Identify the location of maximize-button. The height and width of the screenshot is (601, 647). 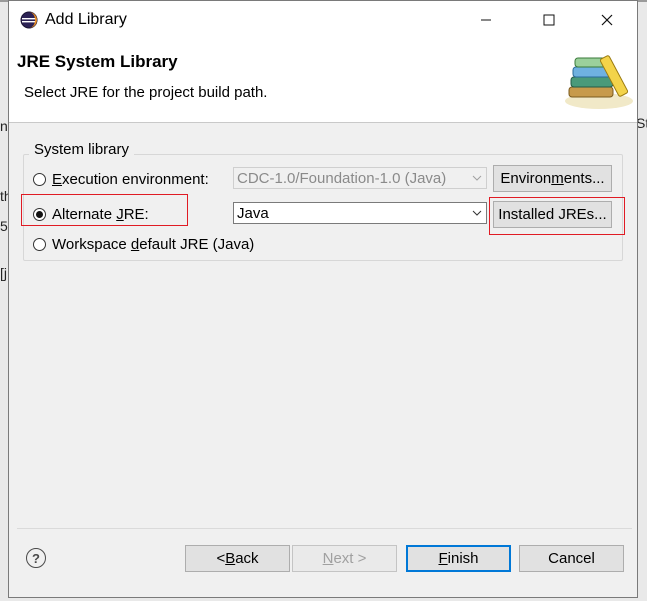
(549, 20).